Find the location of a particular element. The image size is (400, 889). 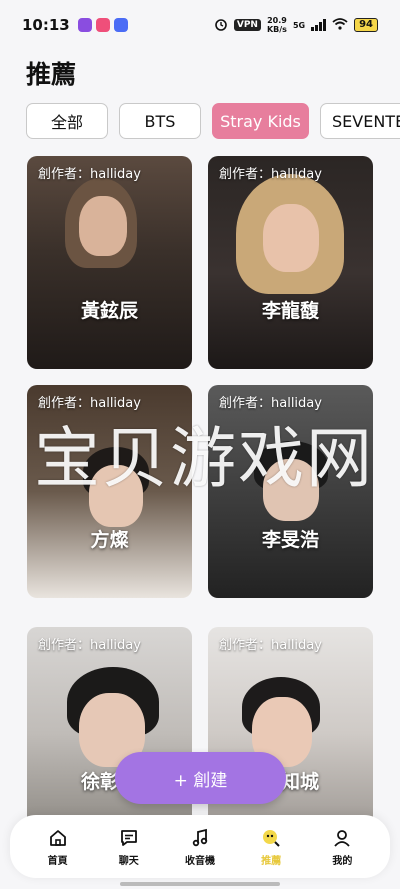

nav-item-recommend: 推薦 is located at coordinates (271, 847).